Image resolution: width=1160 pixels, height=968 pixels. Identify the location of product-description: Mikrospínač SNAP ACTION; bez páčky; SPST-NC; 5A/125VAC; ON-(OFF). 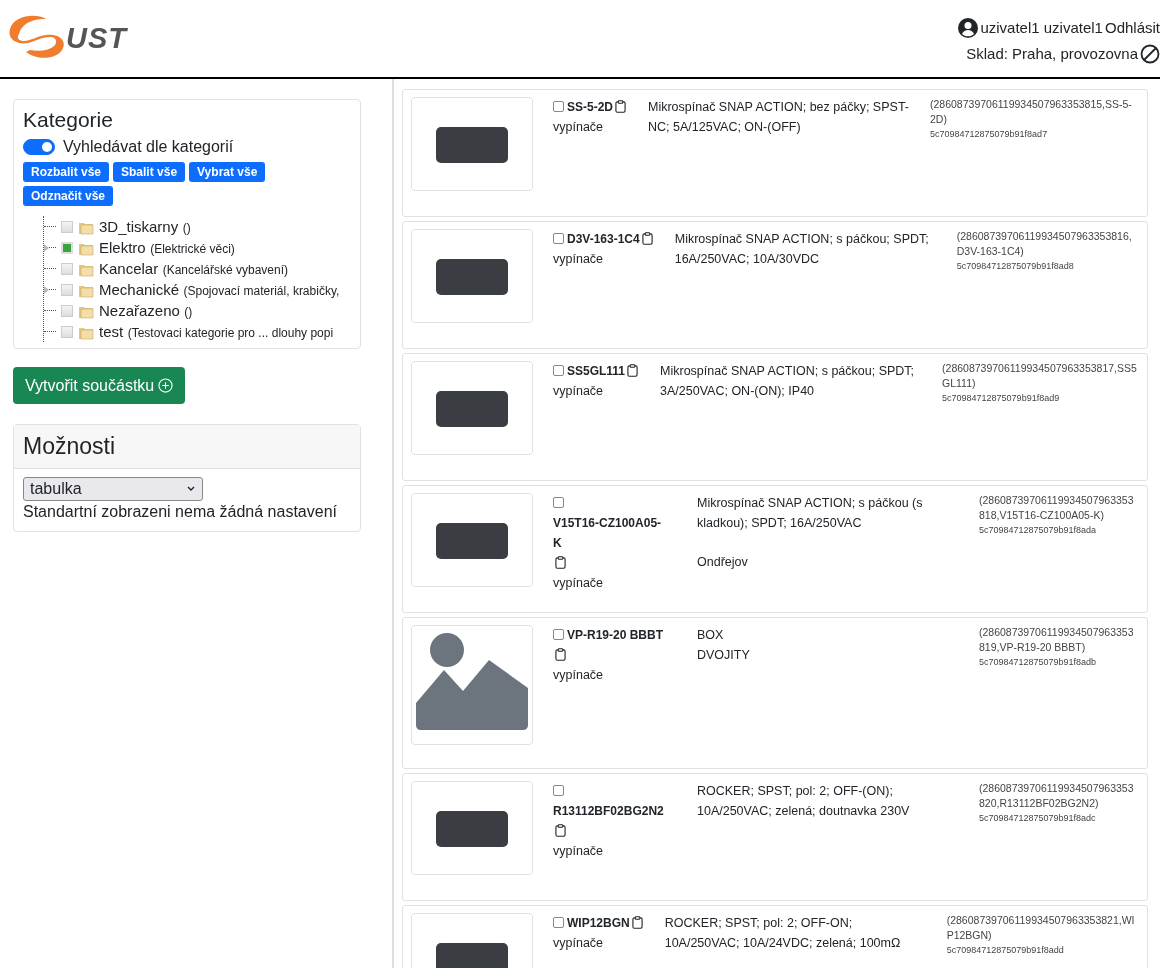
(779, 117).